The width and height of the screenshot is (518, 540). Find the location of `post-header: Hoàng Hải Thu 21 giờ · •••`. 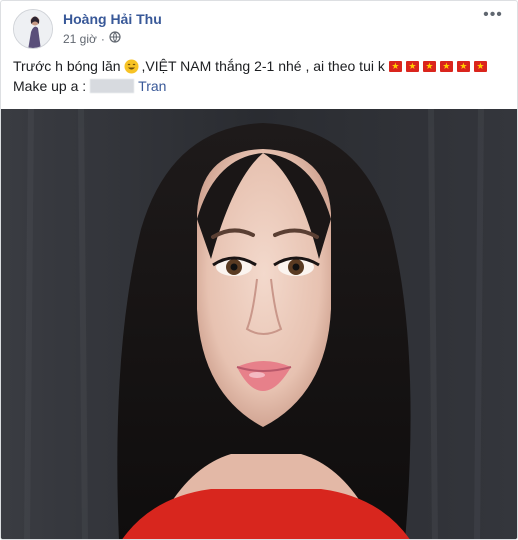

post-header: Hoàng Hải Thu 21 giờ · ••• is located at coordinates (259, 28).